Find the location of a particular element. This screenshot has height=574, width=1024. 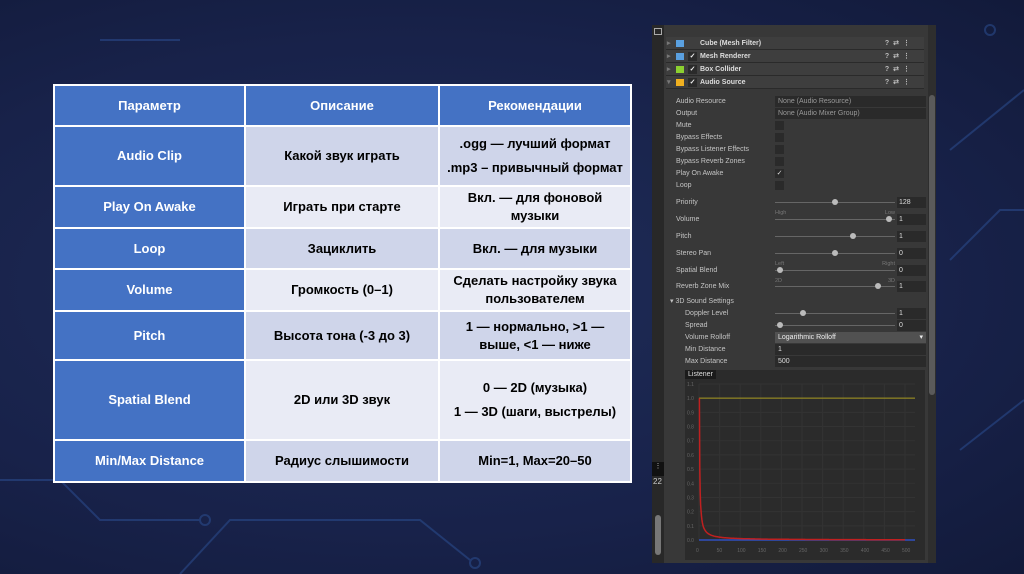

param-cell: Play On Awake is located at coordinates (149, 207).